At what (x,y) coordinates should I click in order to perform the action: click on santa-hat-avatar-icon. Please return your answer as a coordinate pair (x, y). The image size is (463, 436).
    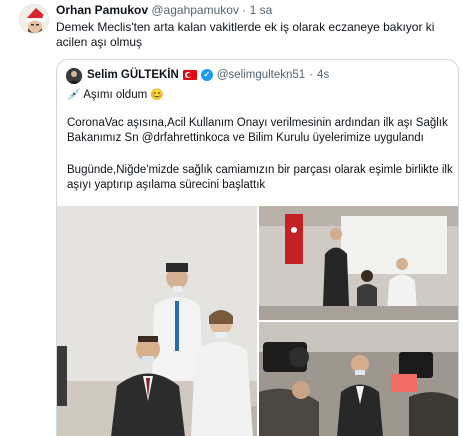
    Looking at the image, I should click on (34, 19).